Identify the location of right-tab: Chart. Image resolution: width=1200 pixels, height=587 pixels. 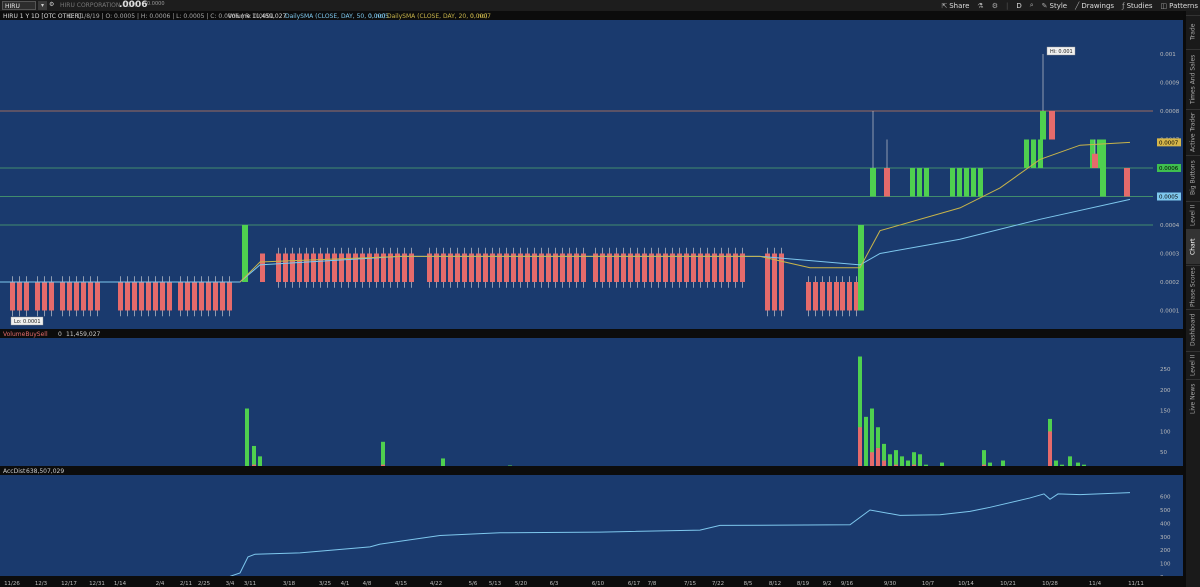
(1193, 246).